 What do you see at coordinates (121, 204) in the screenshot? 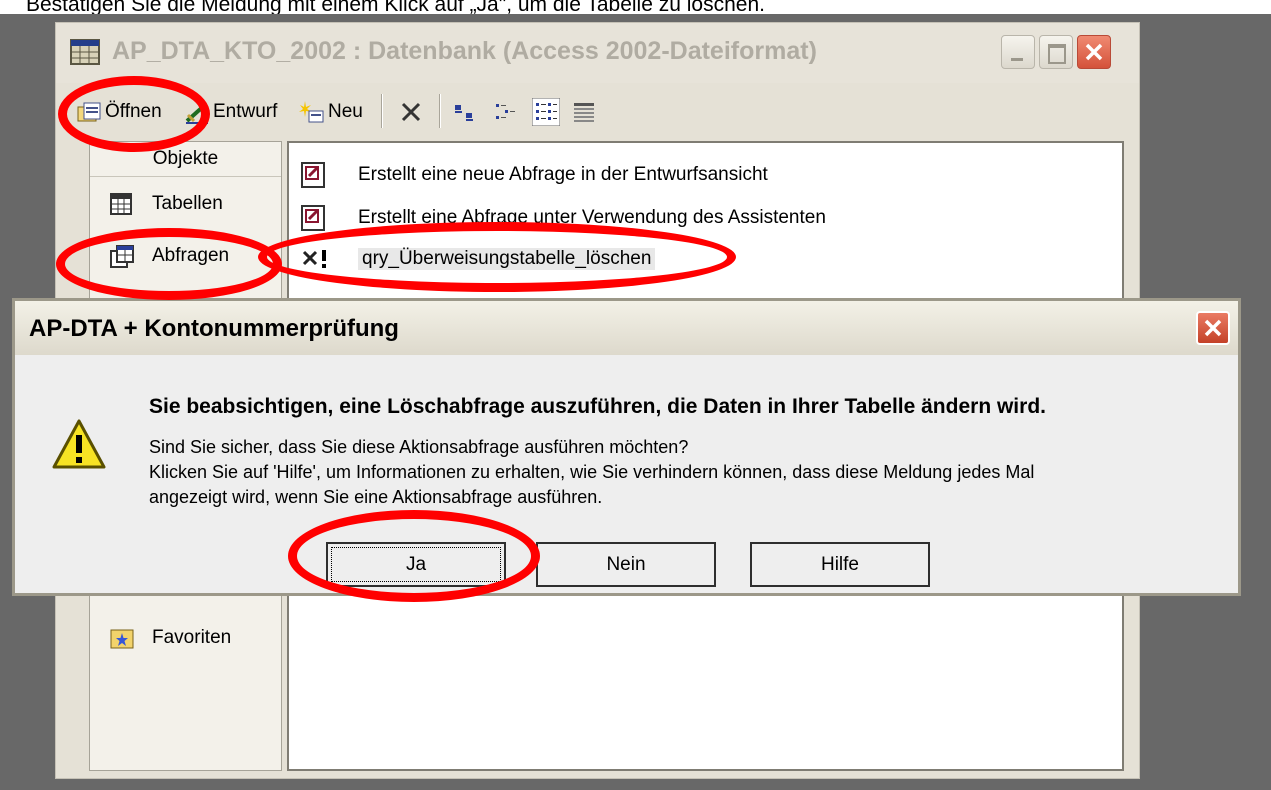
I see `table-icon` at bounding box center [121, 204].